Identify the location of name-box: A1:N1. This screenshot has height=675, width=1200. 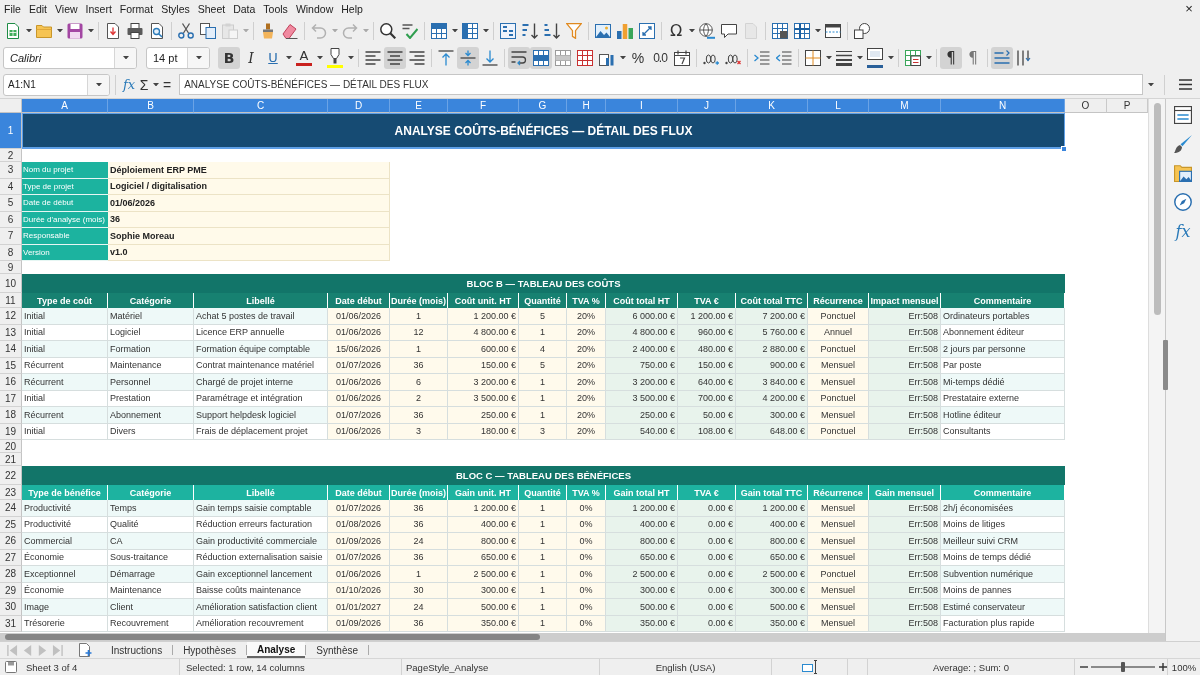
(56, 84).